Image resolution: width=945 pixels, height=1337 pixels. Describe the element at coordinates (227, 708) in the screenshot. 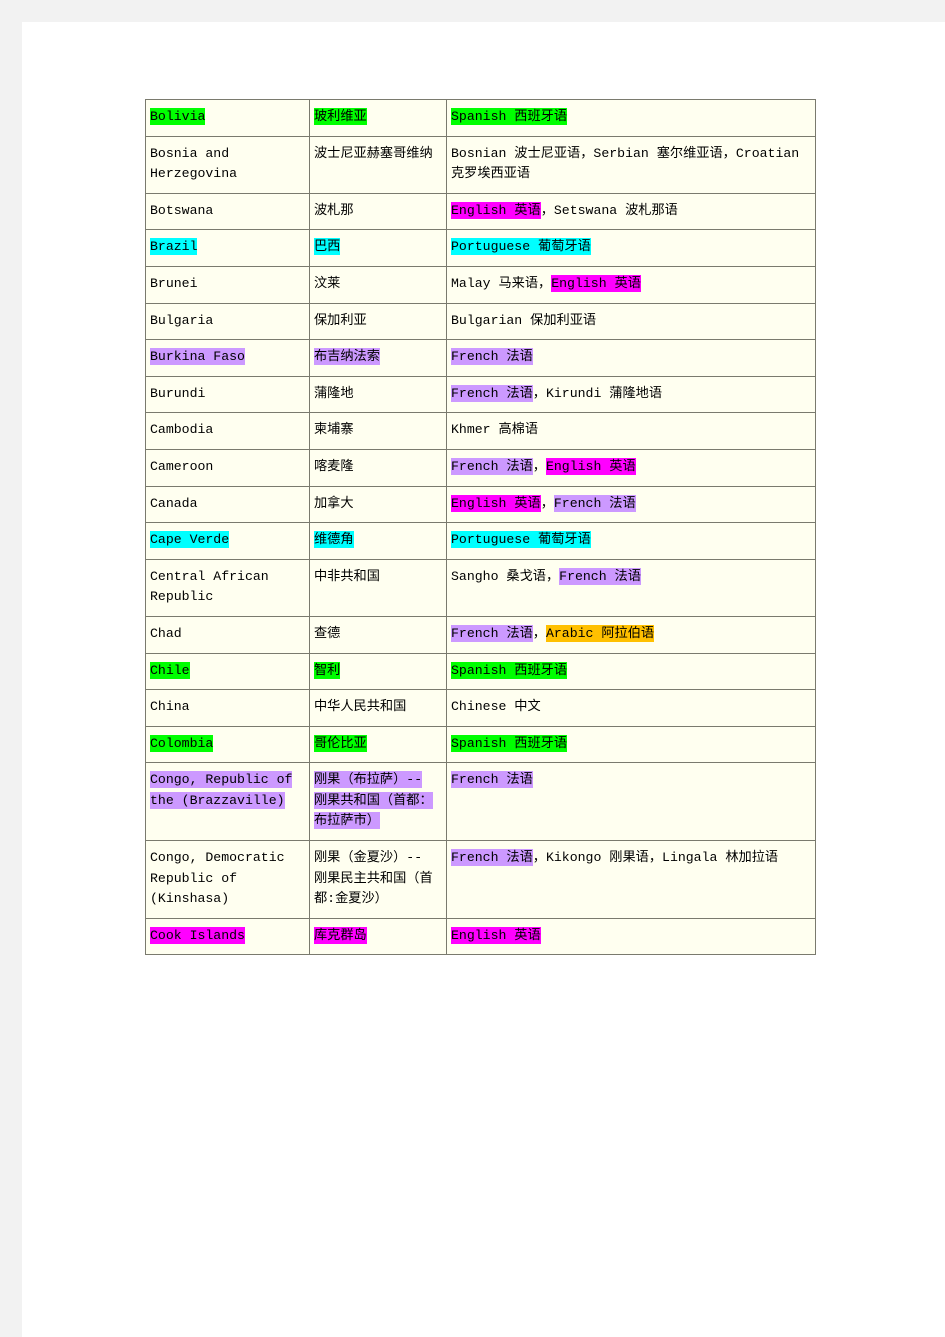

I see `country-name-english: China` at that location.